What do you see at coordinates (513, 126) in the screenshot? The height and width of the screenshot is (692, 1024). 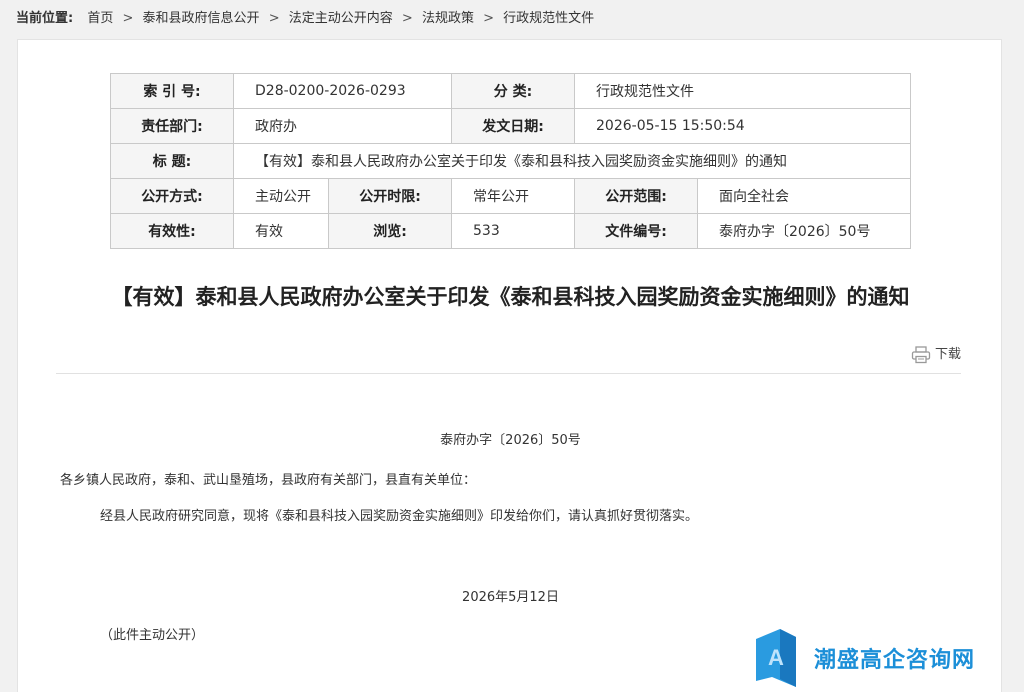 I see `date-label: 发文日期:` at bounding box center [513, 126].